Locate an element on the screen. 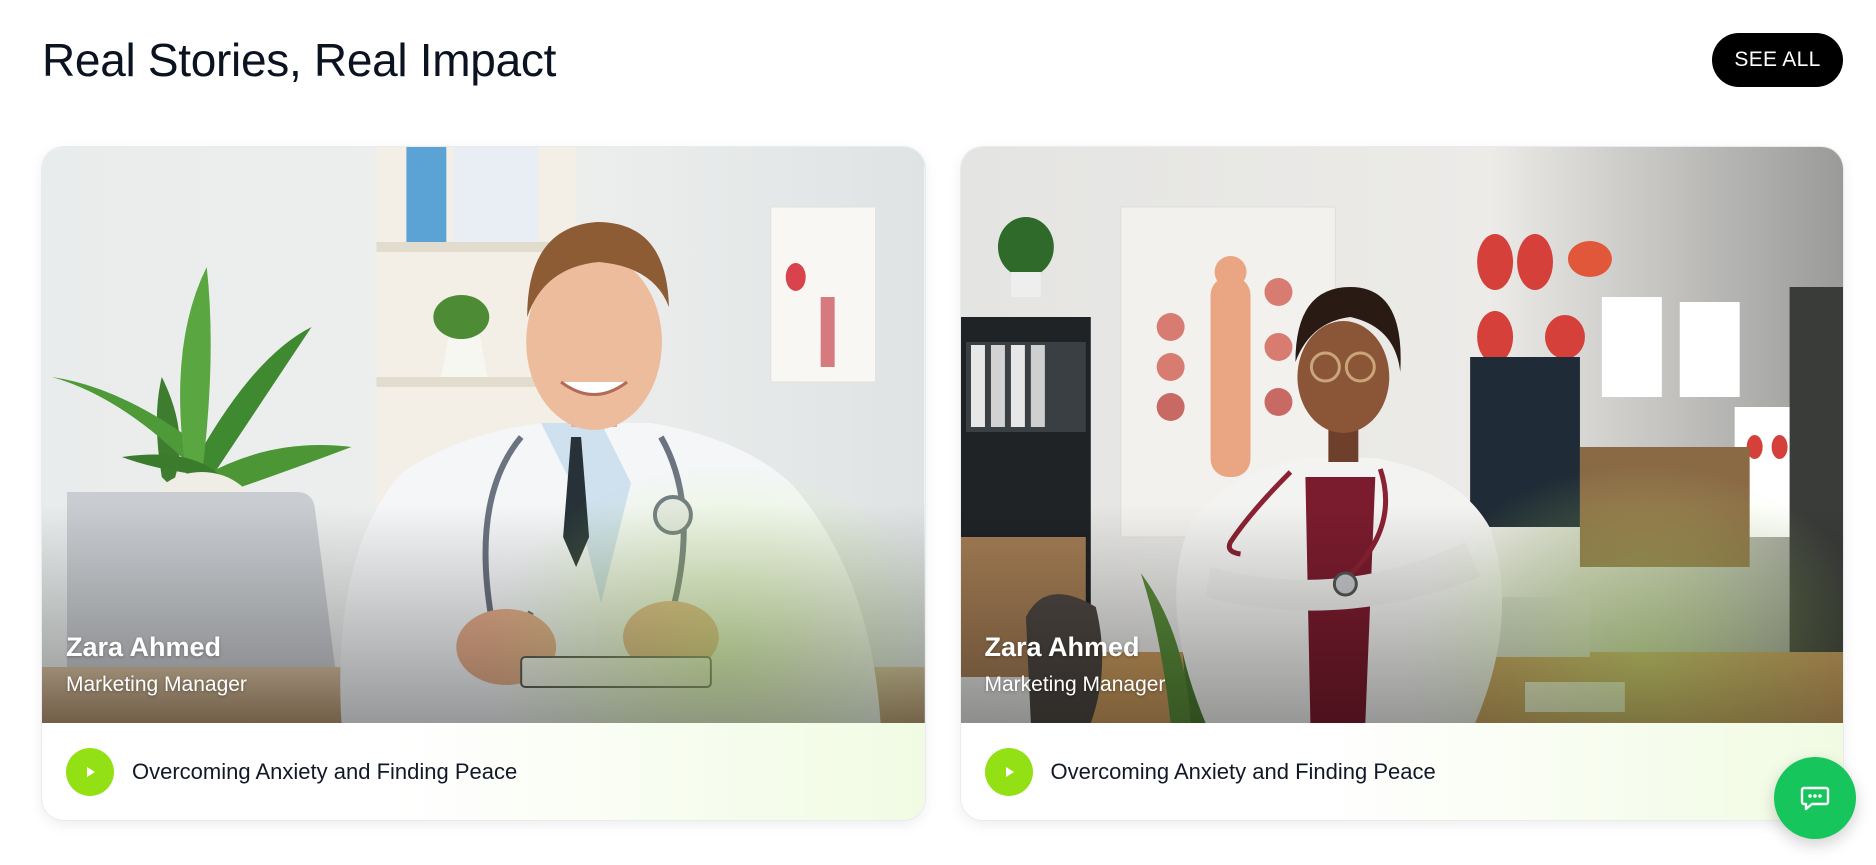 Image resolution: width=1876 pixels, height=865 pixels. see-all-button: SEE ALL is located at coordinates (1777, 60).